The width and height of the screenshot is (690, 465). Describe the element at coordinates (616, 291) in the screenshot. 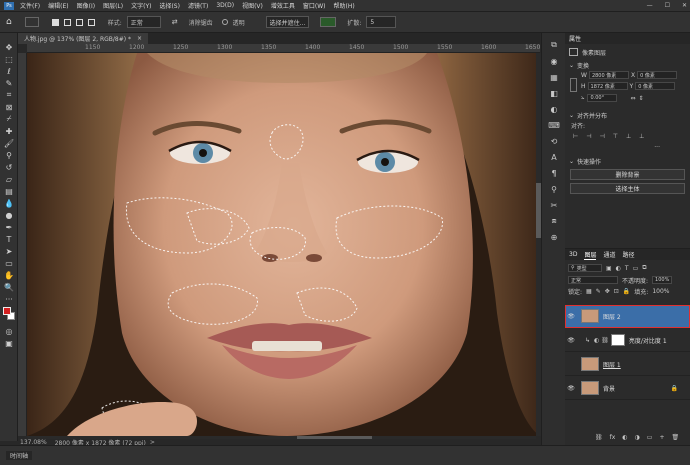

I see `lock-artboard-icon: ⊡` at that location.